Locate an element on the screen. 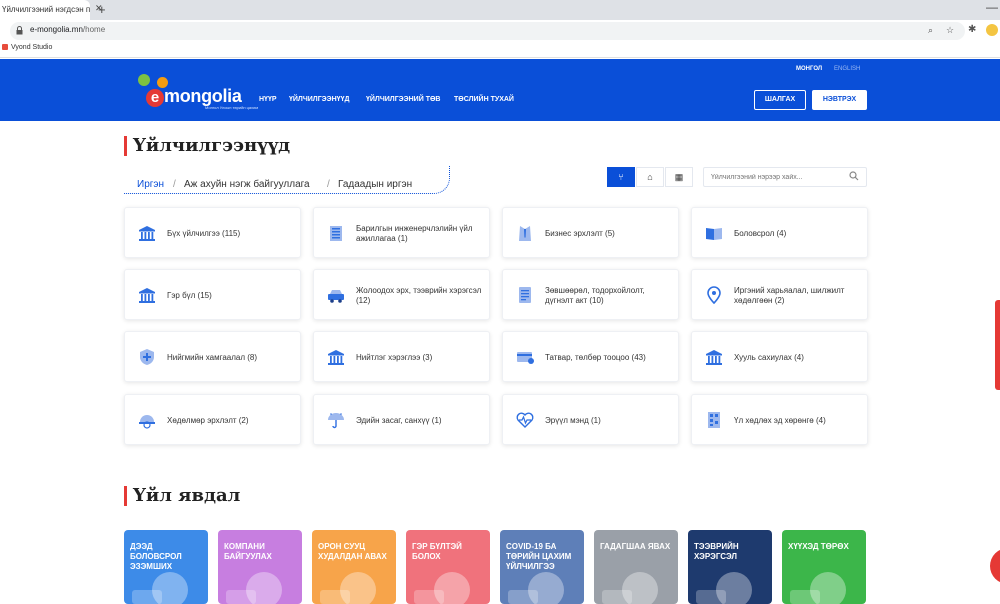 The image size is (1000, 604). search-icon is located at coordinates (854, 176).